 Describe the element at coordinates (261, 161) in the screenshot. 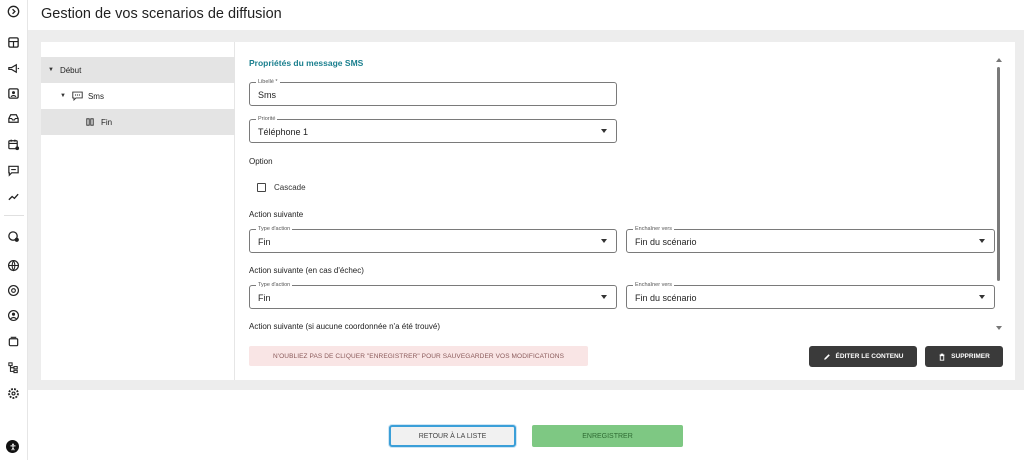

I see `option-heading: Option` at that location.